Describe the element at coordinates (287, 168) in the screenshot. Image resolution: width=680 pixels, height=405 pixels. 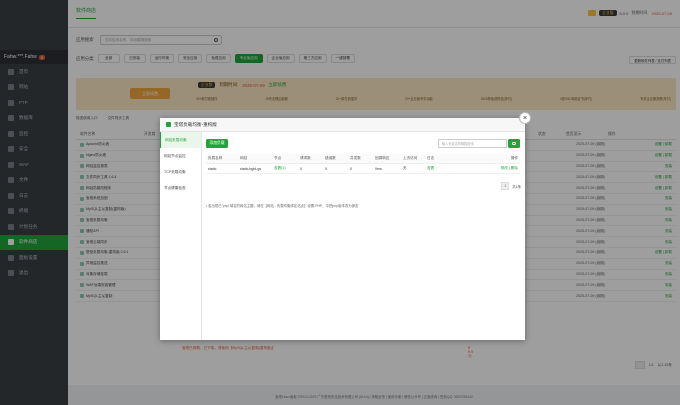
I see `view-nodes-link: 查看(1)` at that location.